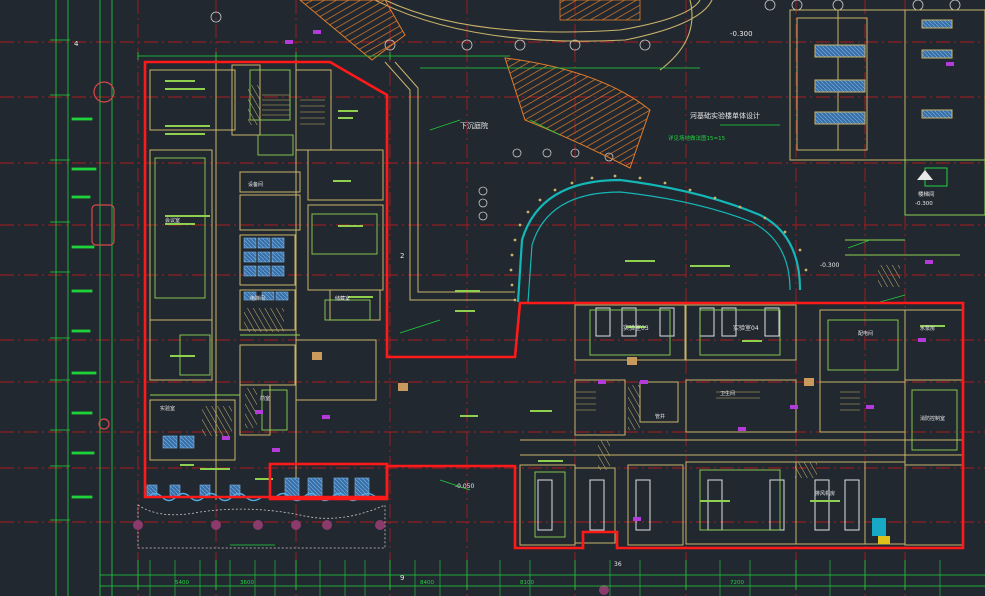  What do you see at coordinates (257, 298) in the screenshot?
I see `room-label-e: 电梯间` at bounding box center [257, 298].